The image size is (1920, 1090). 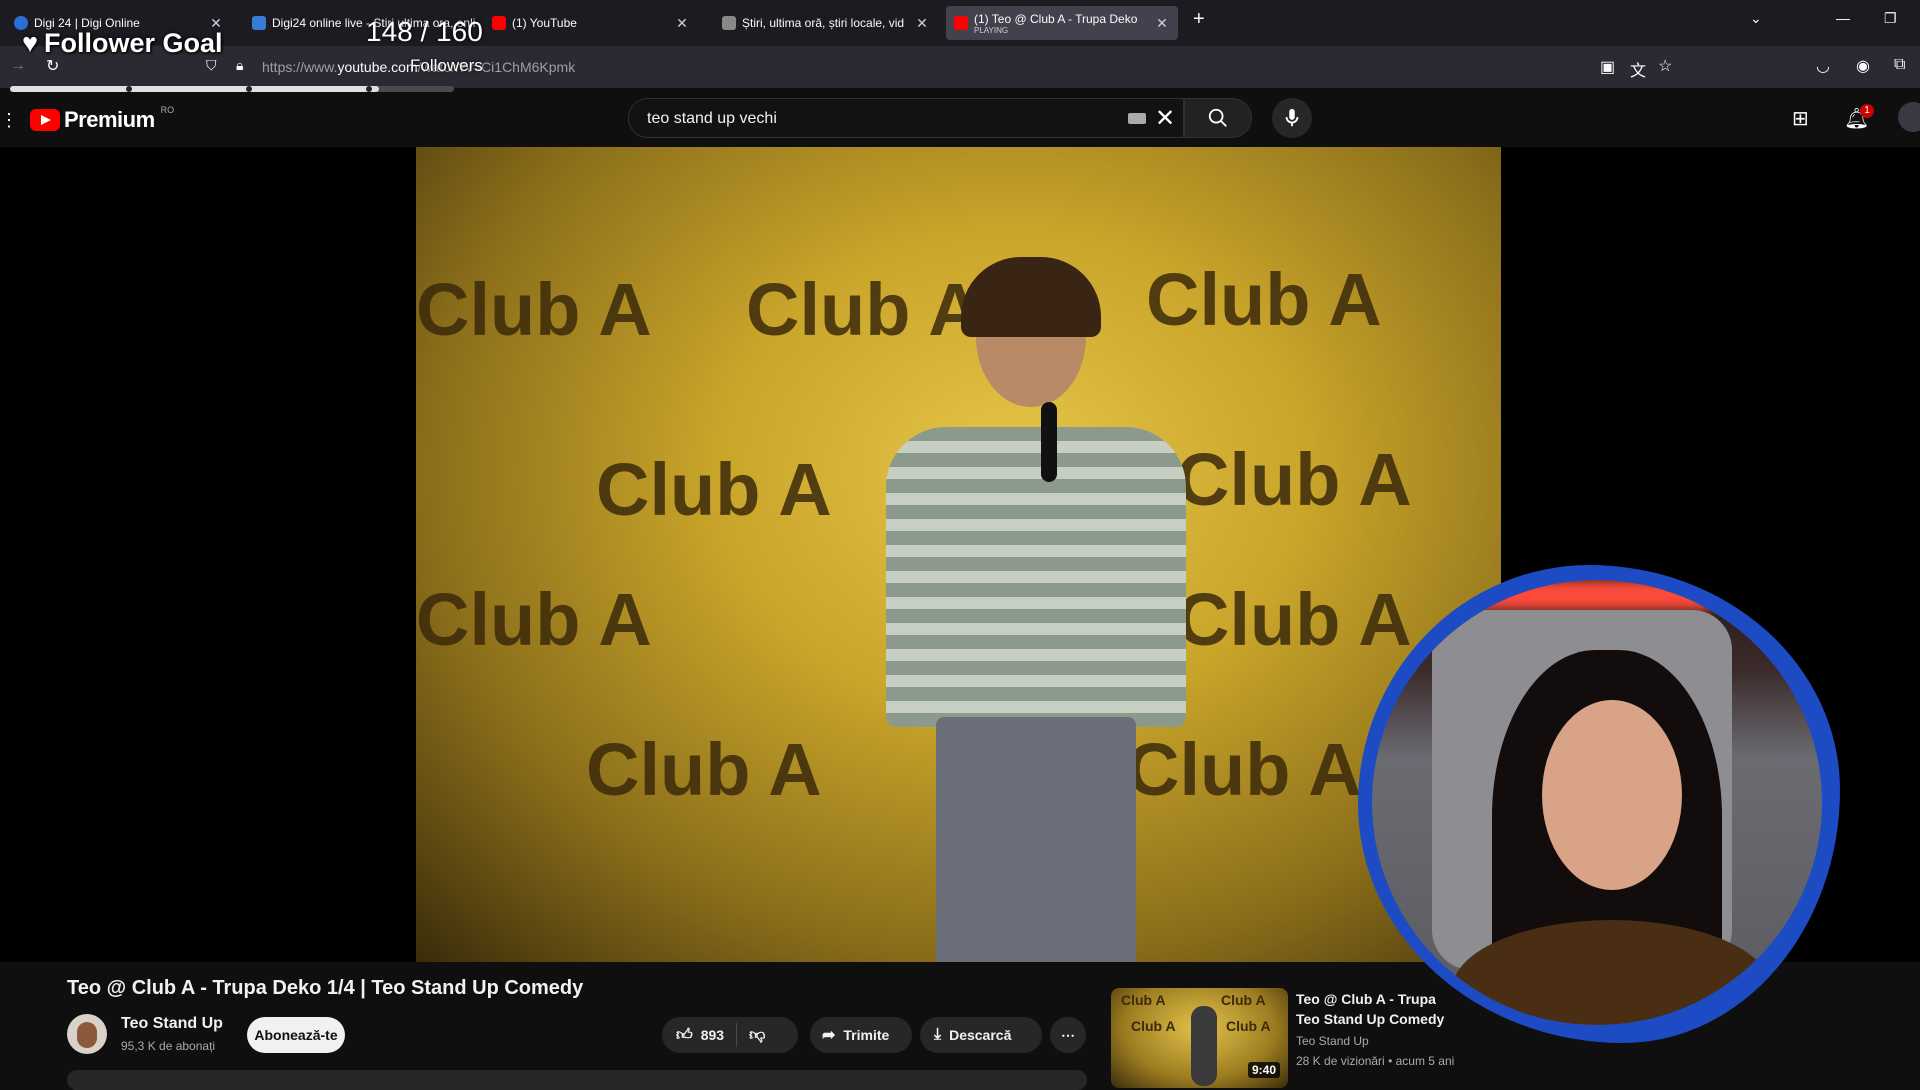 What do you see at coordinates (211, 65) in the screenshot?
I see `tracking-shield-icon: ⛉` at bounding box center [211, 65].